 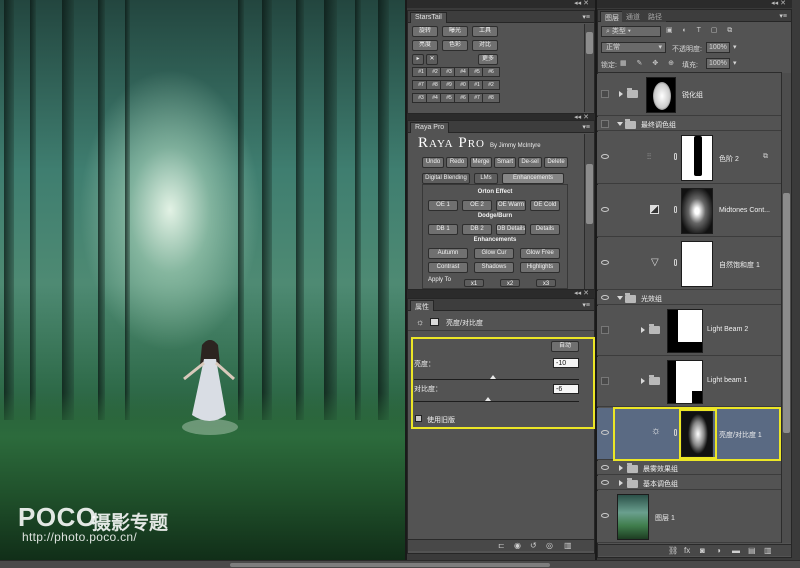 I want to click on reset-icon: ↺, so click(x=533, y=545).